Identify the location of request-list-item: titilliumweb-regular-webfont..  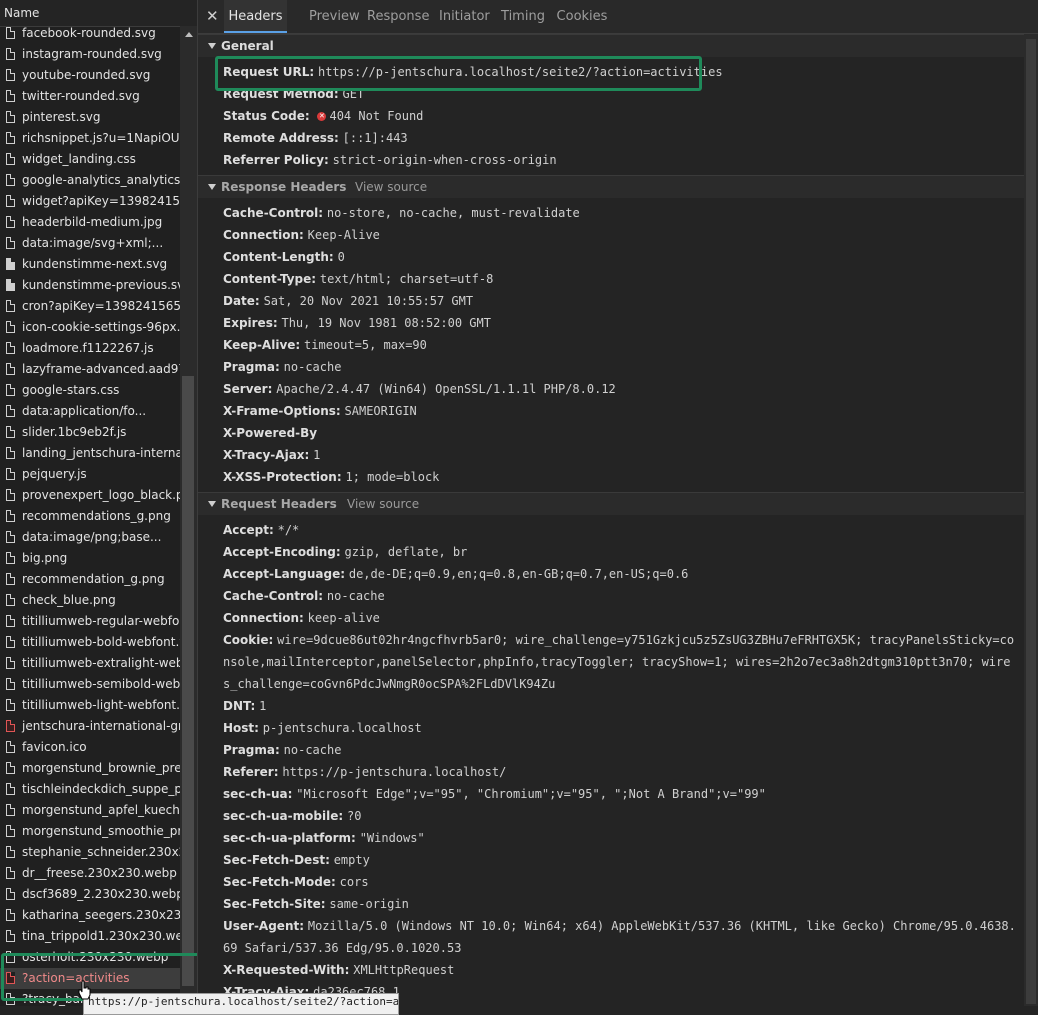
(90, 621).